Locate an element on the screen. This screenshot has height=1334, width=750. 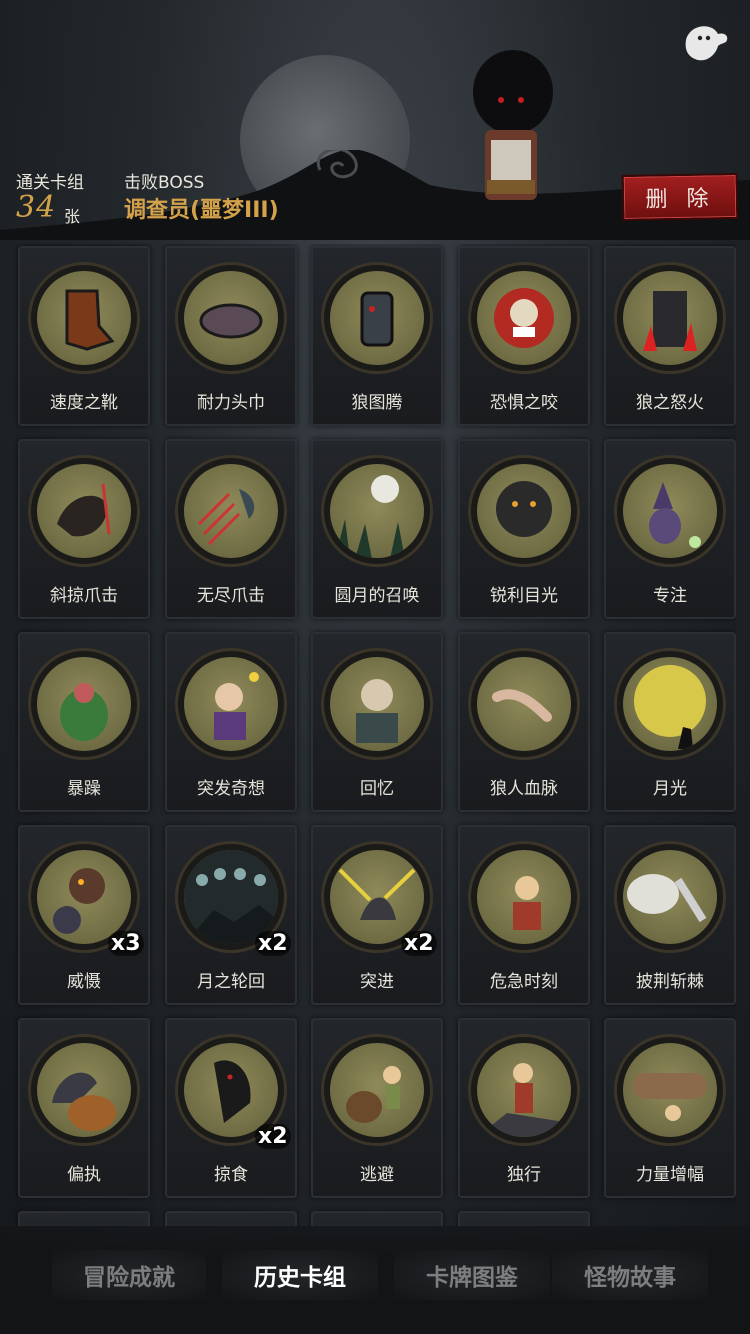
escape-icon is located at coordinates (377, 1090).